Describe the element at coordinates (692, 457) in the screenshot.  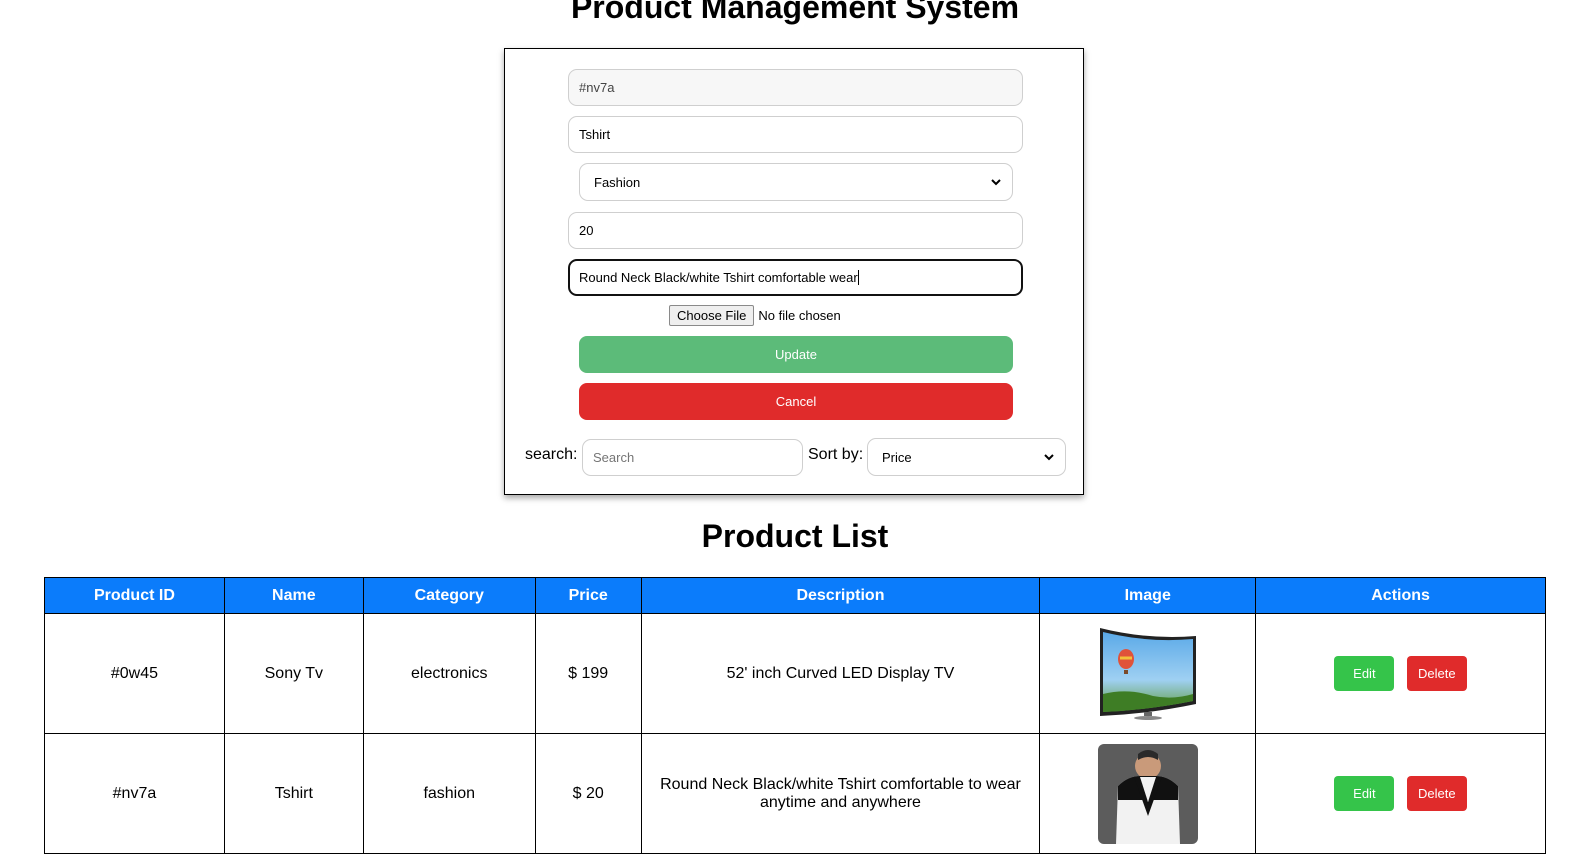
I see `search-input` at that location.